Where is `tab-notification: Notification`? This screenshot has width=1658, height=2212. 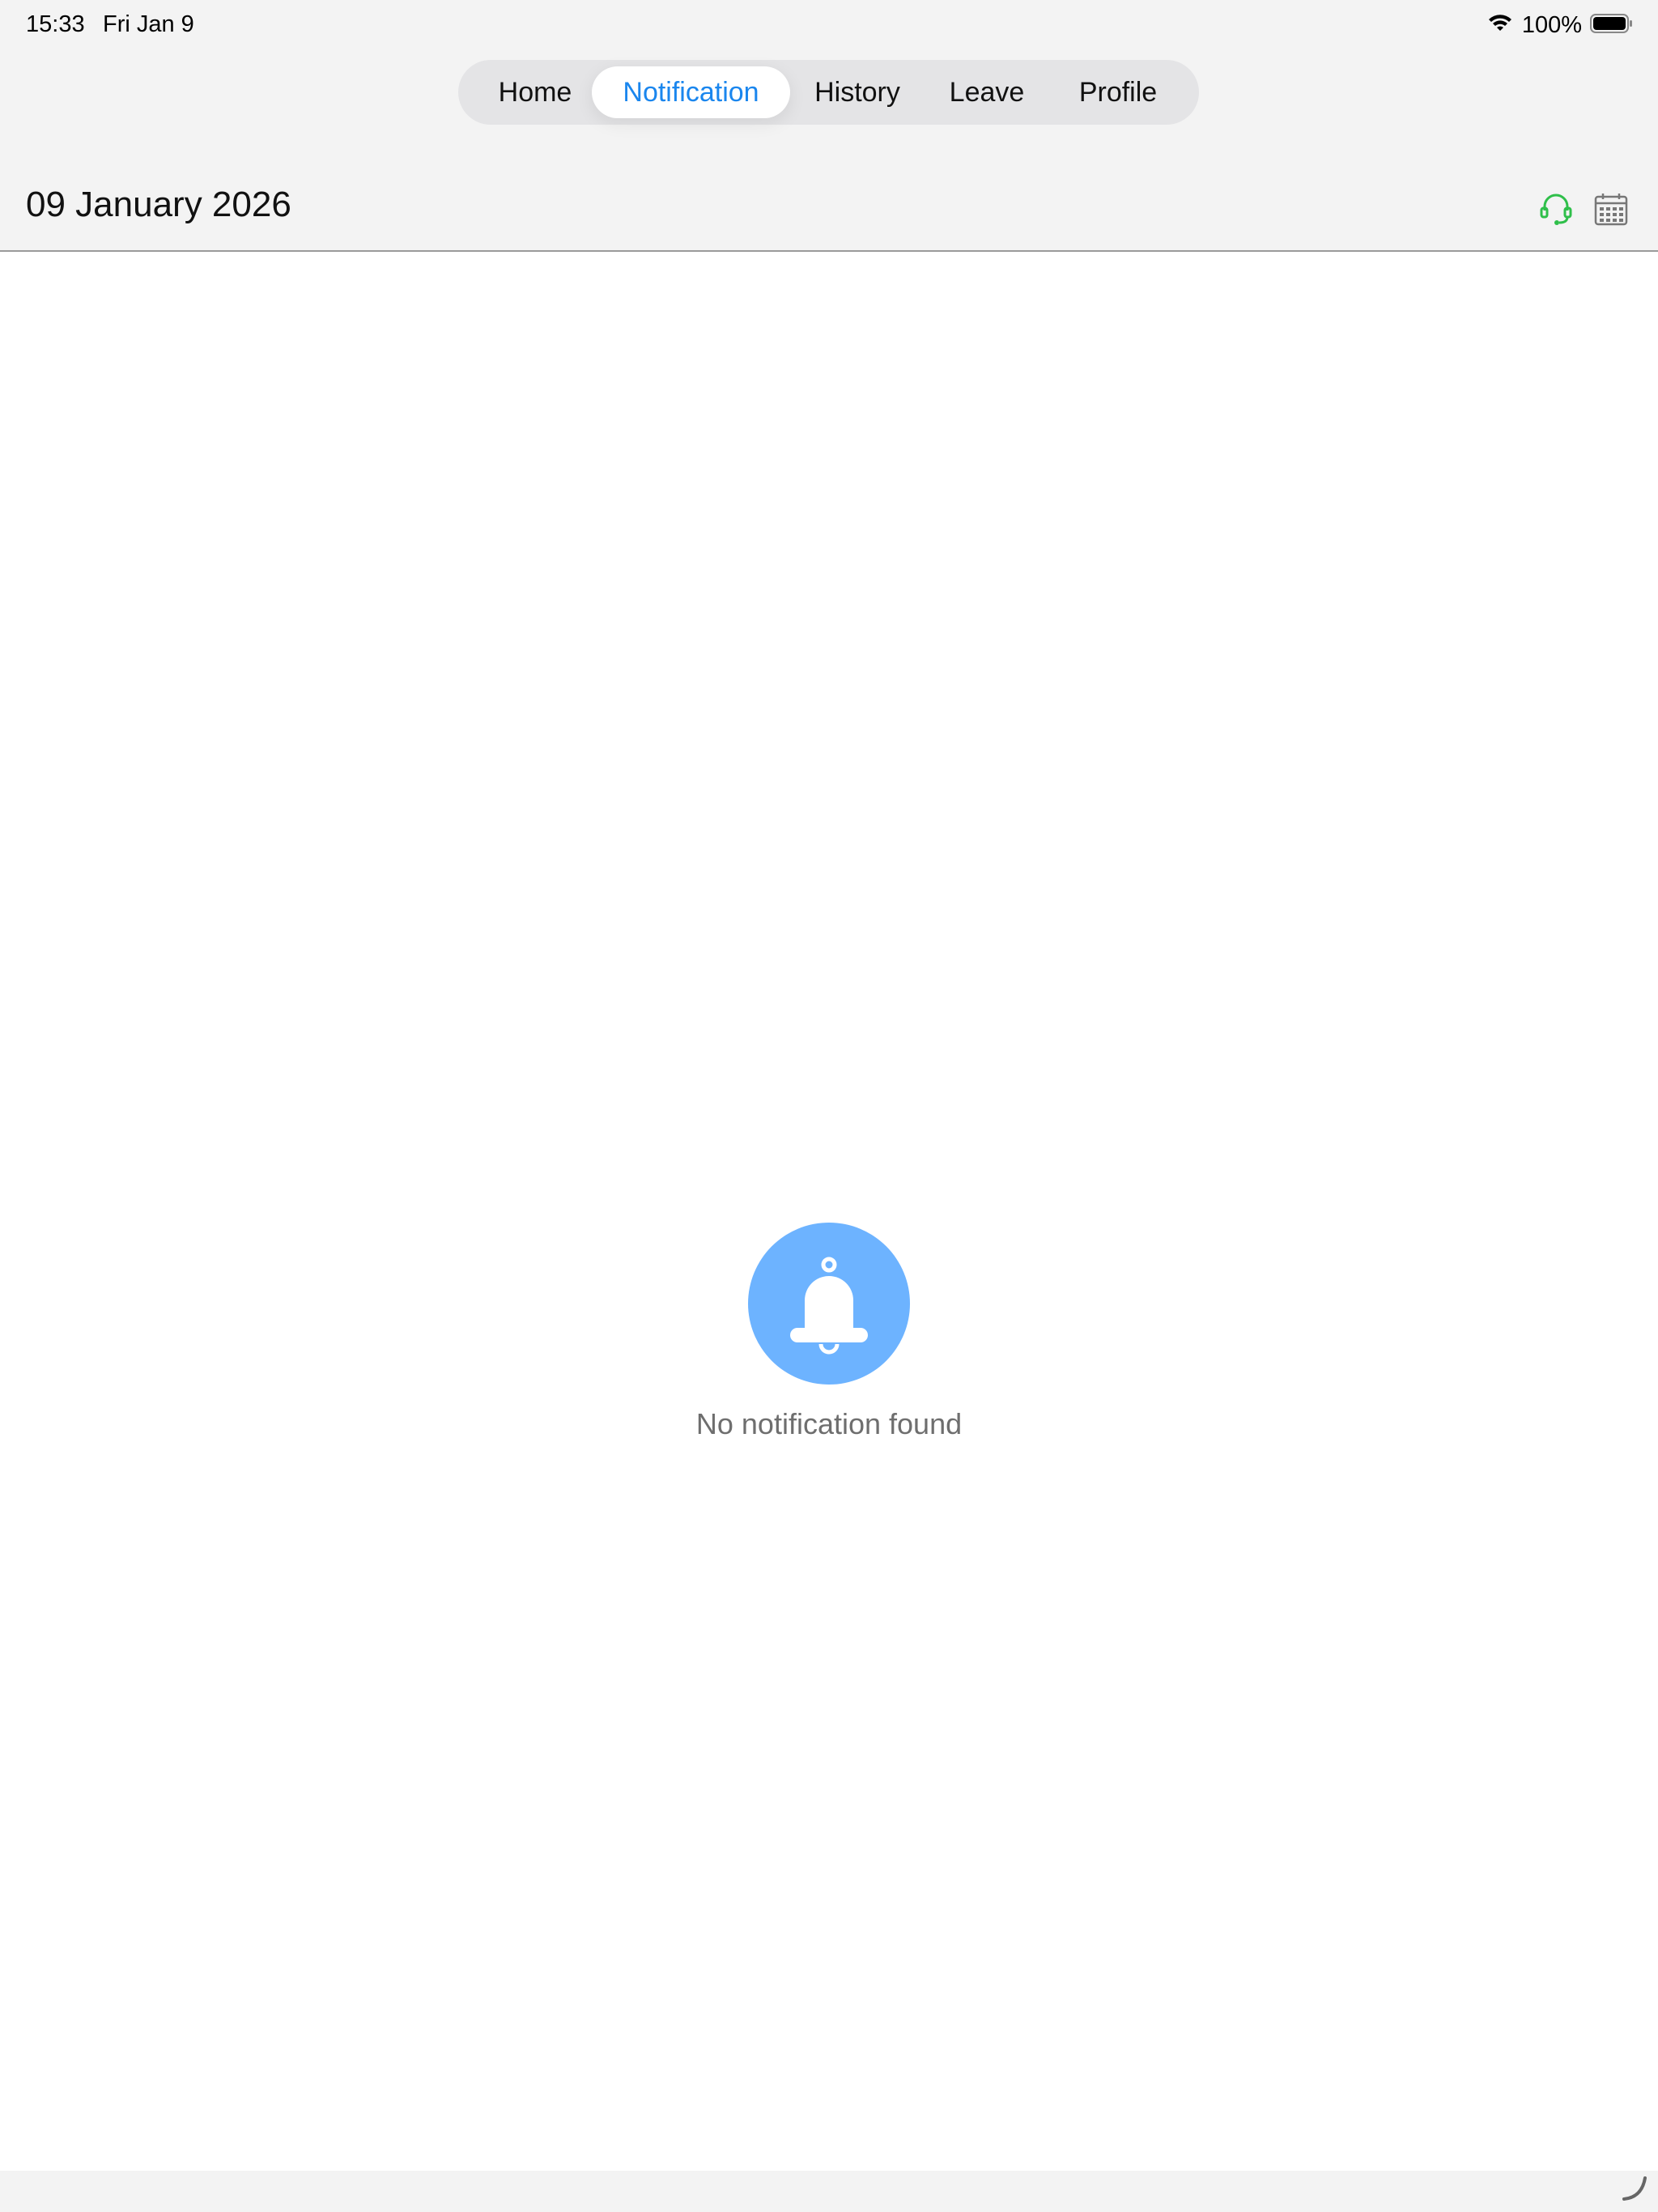
tab-notification: Notification is located at coordinates (691, 92).